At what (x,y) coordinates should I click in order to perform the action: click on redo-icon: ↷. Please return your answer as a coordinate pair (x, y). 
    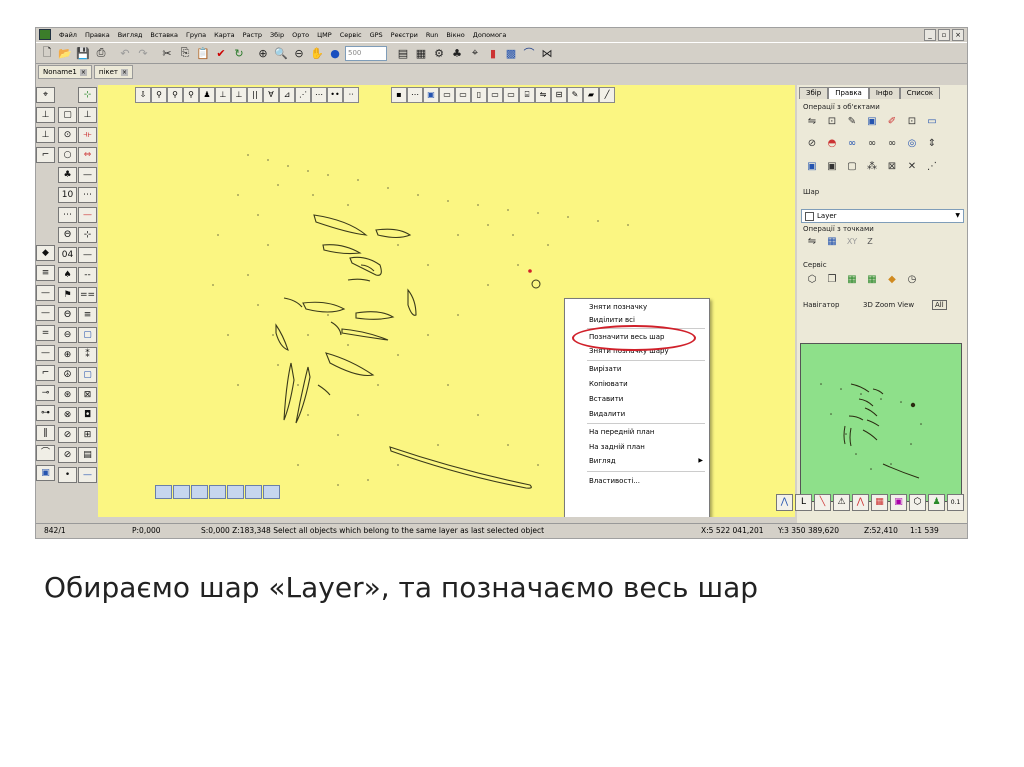
    Looking at the image, I should click on (143, 53).